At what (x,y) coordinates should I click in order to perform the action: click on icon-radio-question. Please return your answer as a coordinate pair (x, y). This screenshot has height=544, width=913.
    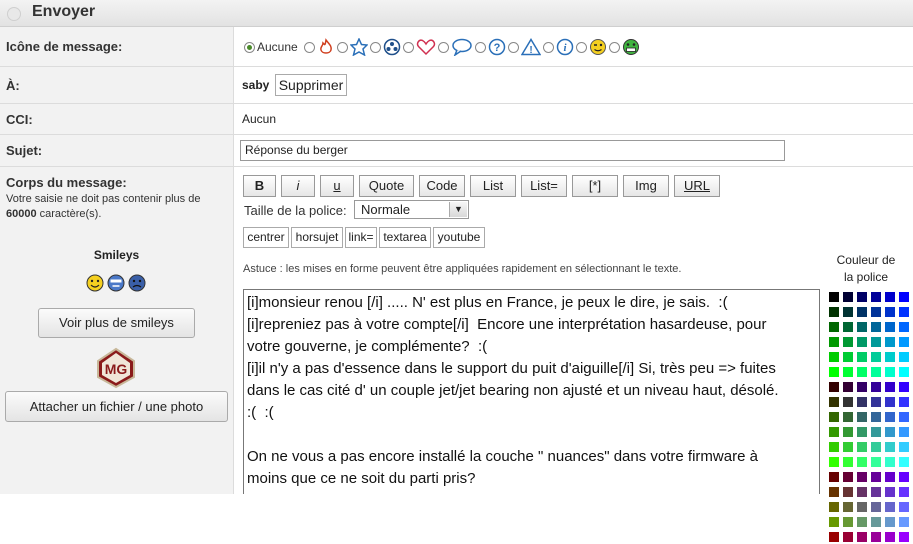
    Looking at the image, I should click on (480, 47).